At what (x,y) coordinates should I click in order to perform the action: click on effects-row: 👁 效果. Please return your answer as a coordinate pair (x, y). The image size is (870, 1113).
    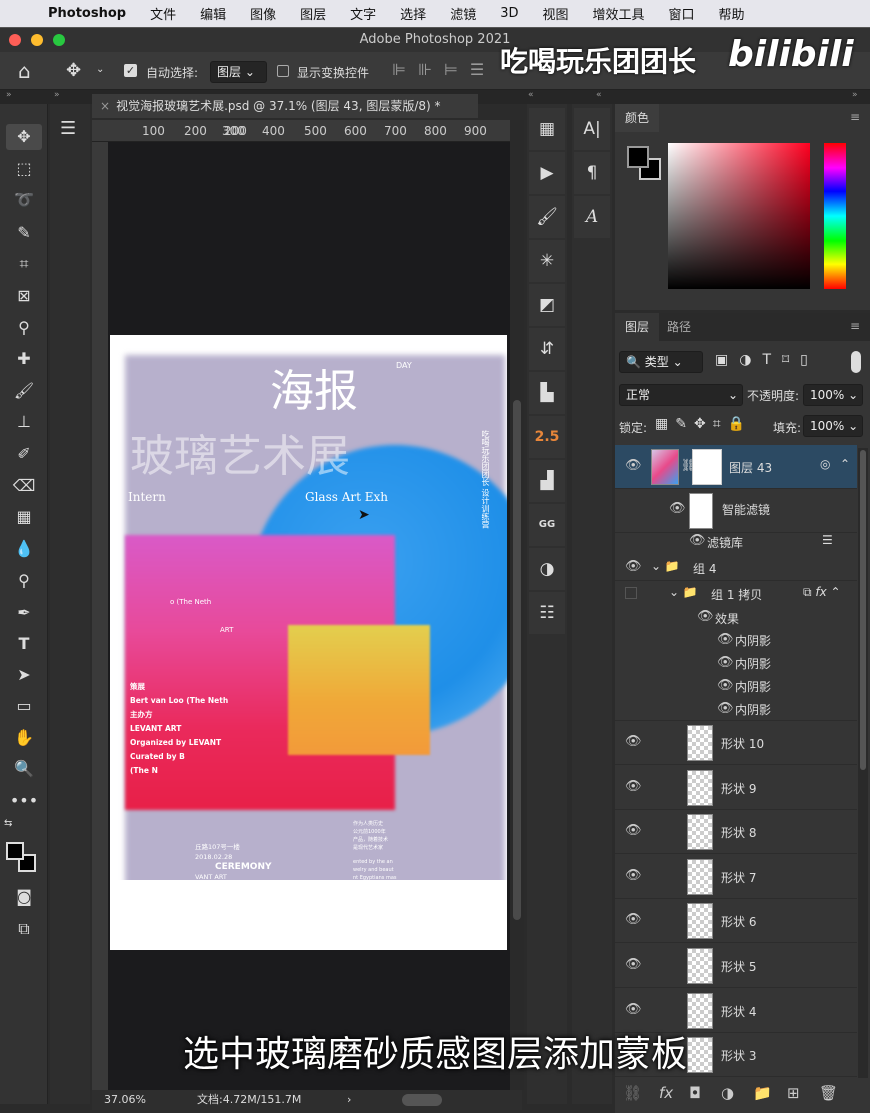
    Looking at the image, I should click on (736, 618).